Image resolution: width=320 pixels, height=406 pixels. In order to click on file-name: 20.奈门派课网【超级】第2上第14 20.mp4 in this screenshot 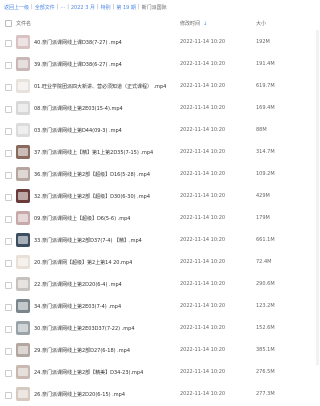, I will do `click(104, 262)`.